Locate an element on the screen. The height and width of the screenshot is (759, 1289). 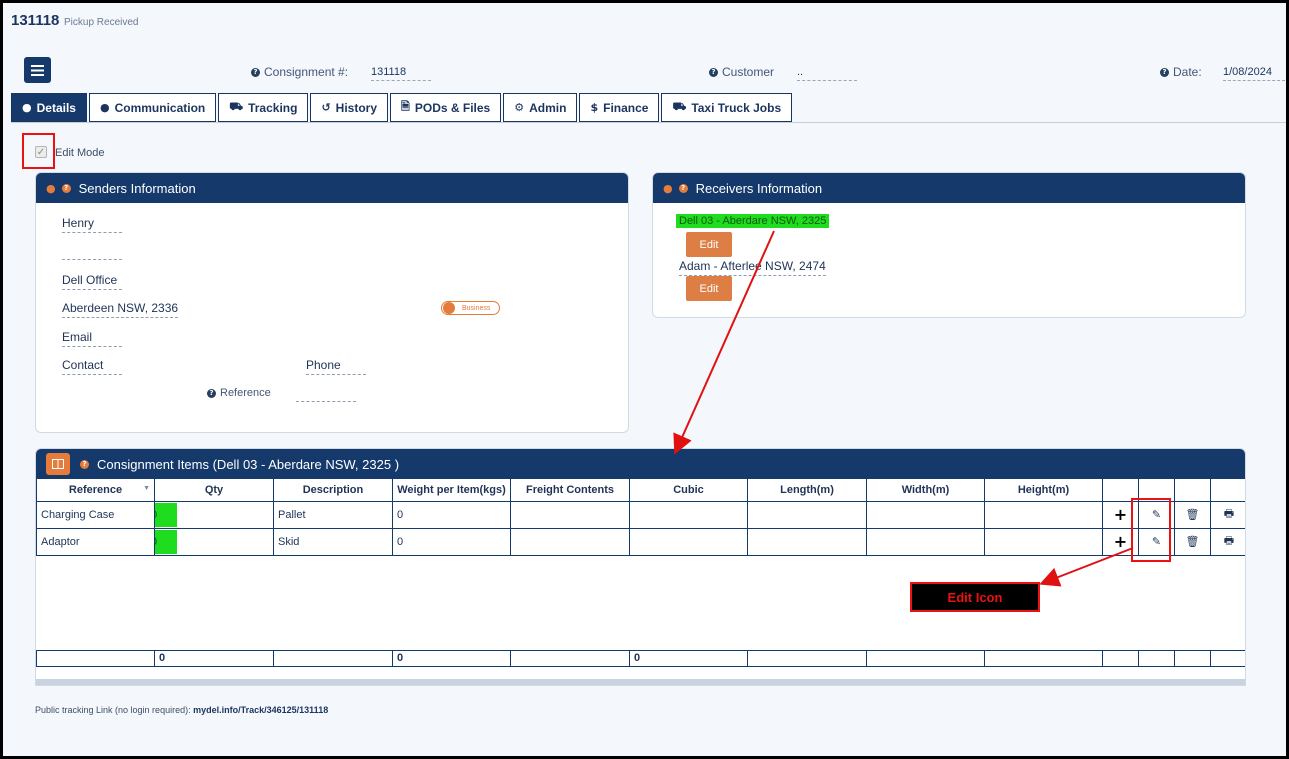
arrow-receiver-to-items is located at coordinates (724, 342).